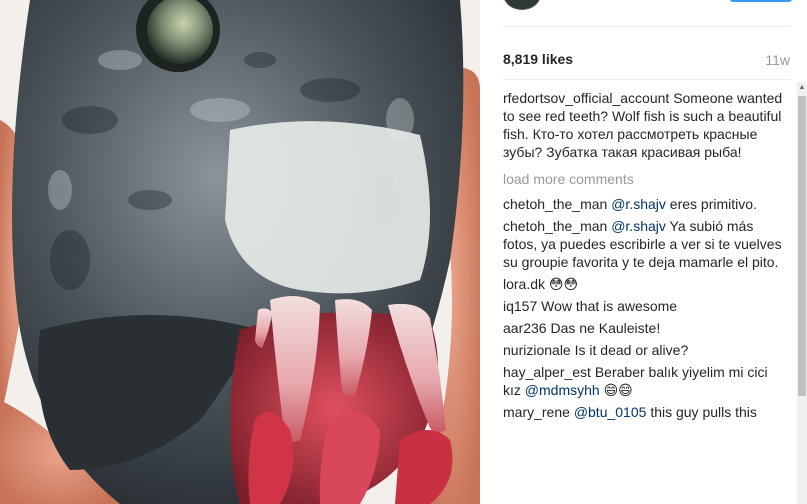 This screenshot has height=504, width=807. What do you see at coordinates (609, 306) in the screenshot?
I see `comment-text: Wow that is awesome` at bounding box center [609, 306].